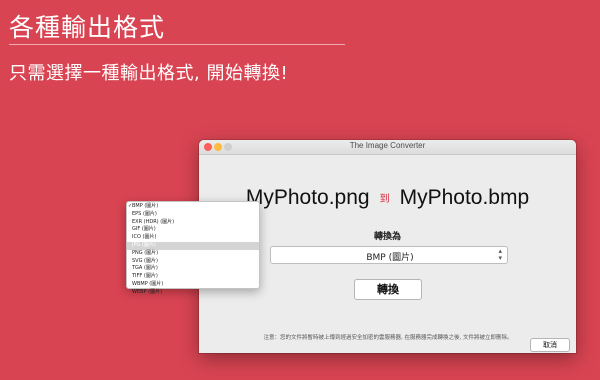  I want to click on format-option-label: TGA (圖片), so click(145, 268).